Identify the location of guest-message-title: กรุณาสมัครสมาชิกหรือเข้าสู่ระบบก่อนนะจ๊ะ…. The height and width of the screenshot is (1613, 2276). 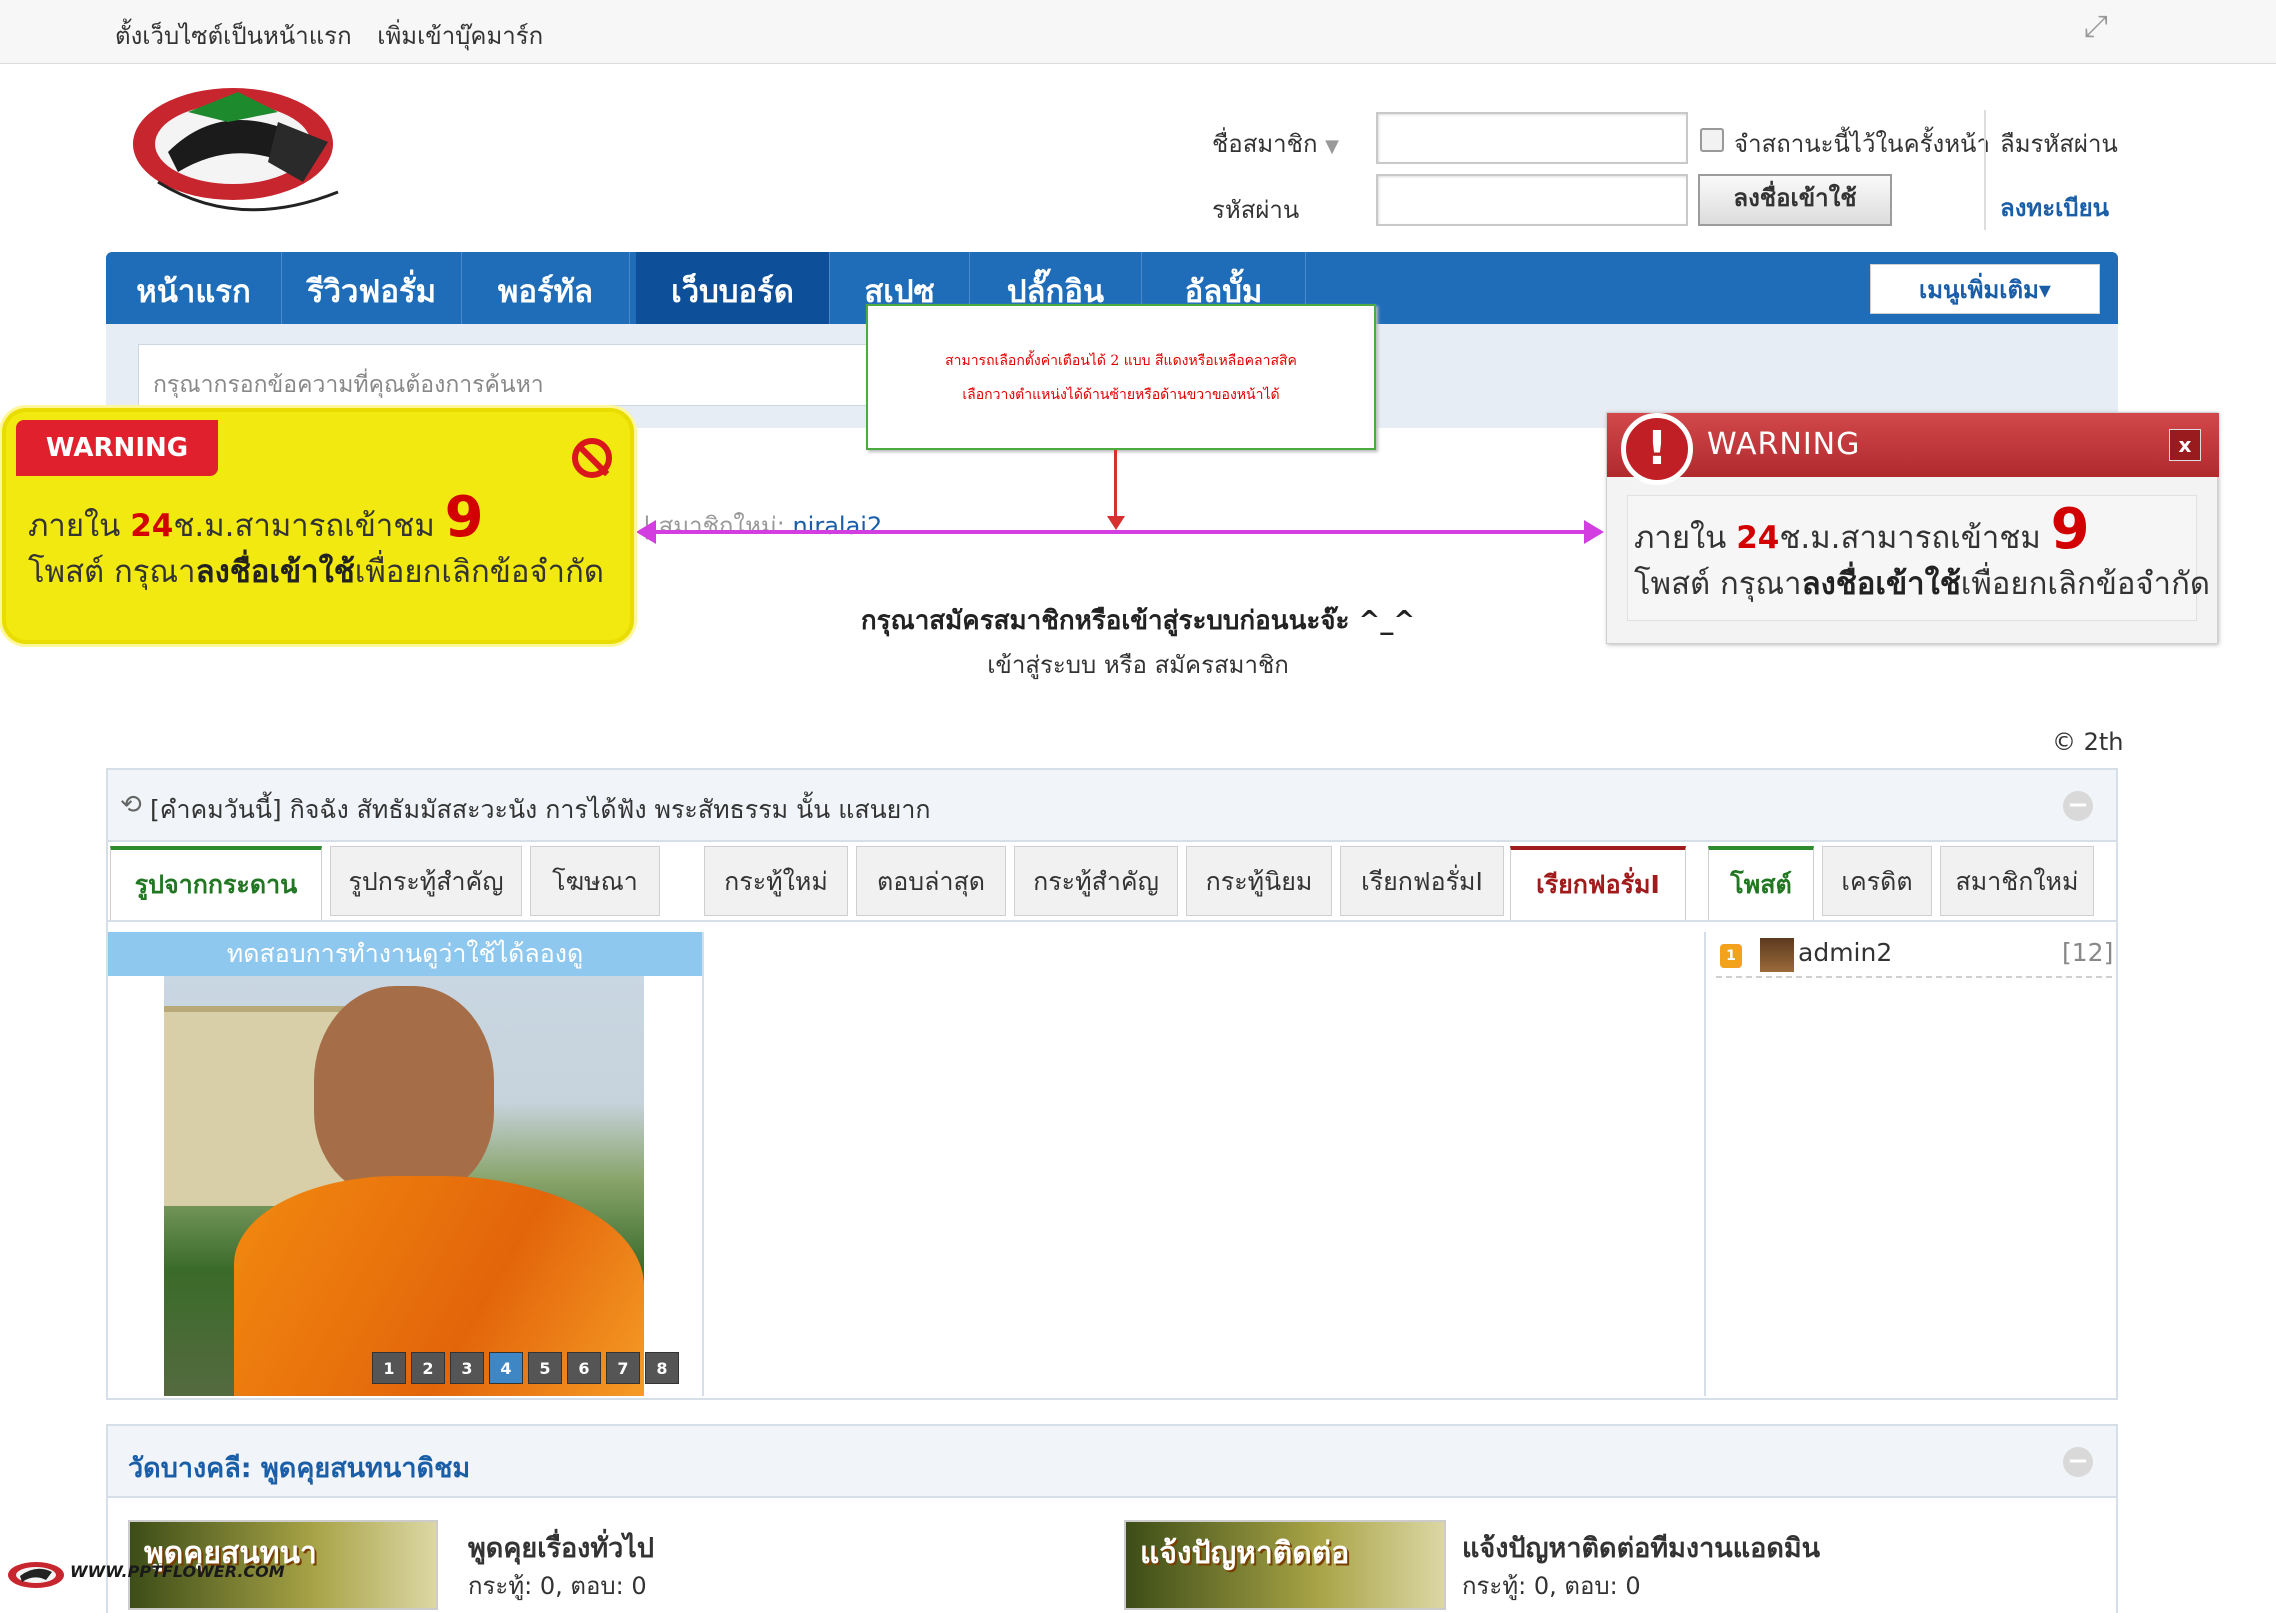
(1138, 621).